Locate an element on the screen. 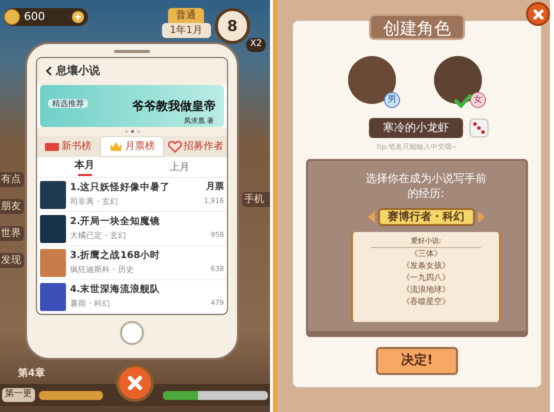 This screenshot has height=412, width=554. favorite-novel: 《吞噬星空》 is located at coordinates (426, 302).